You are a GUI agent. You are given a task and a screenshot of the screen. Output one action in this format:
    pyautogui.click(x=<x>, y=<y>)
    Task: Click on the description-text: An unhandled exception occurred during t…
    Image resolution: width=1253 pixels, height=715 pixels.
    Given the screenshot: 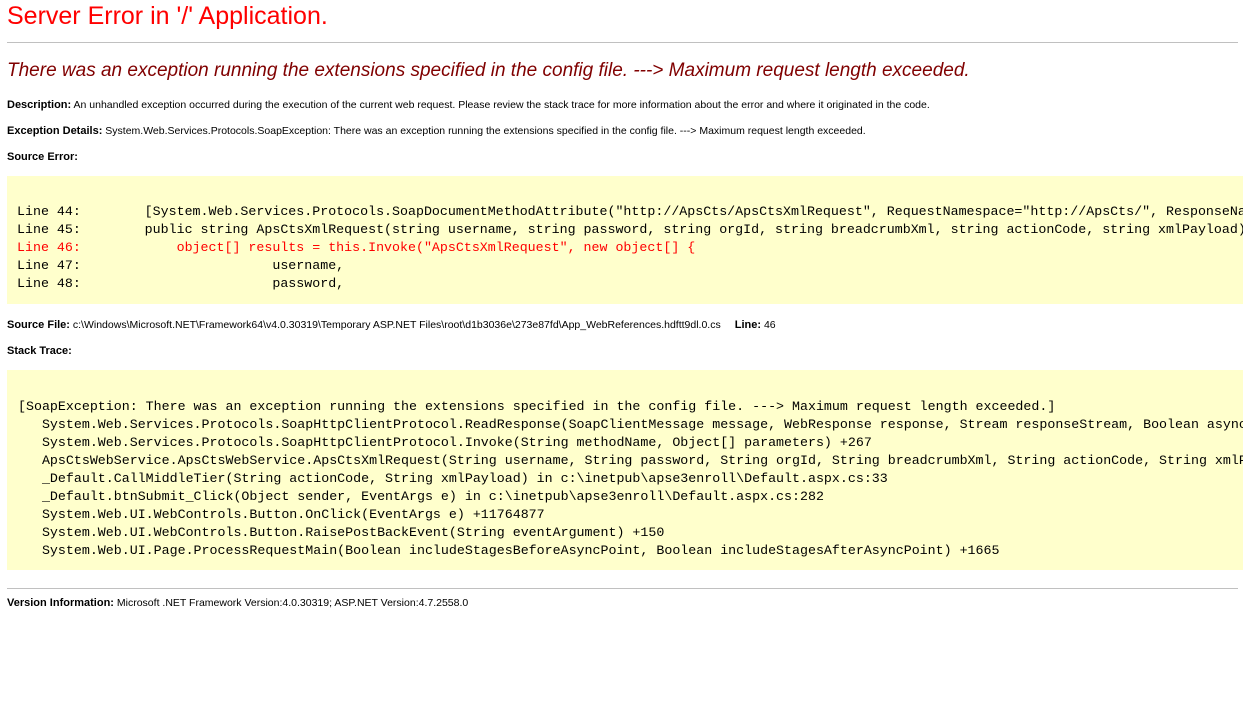 What is the action you would take?
    pyautogui.click(x=501, y=105)
    